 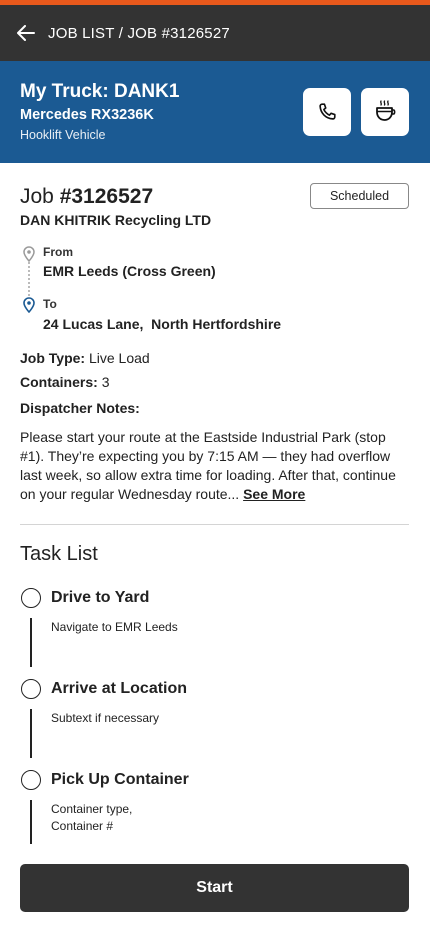 What do you see at coordinates (29, 279) in the screenshot?
I see `route-connector` at bounding box center [29, 279].